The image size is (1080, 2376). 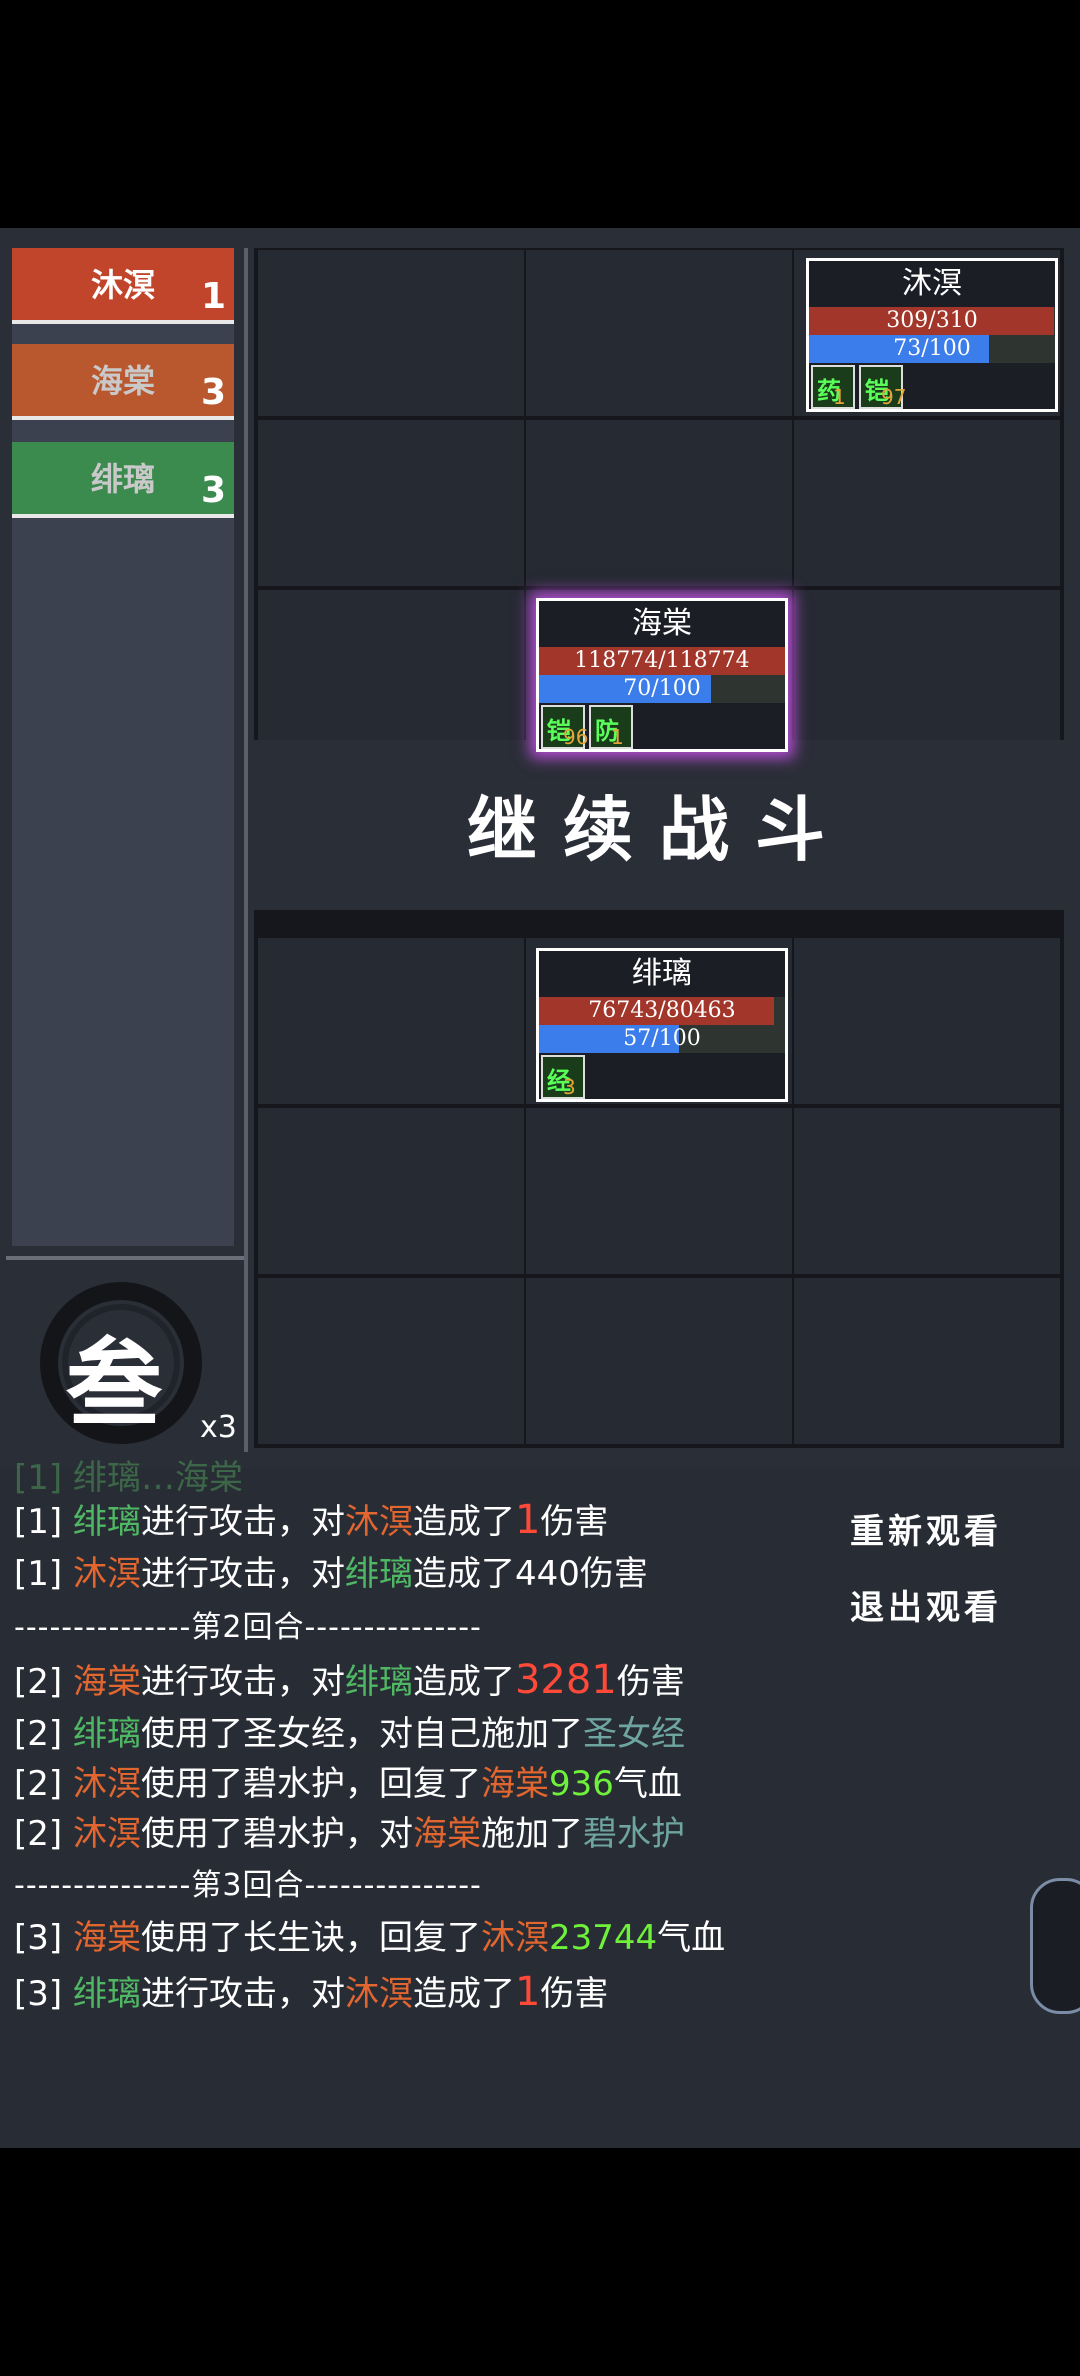 I want to click on buff-defense-icon: 防 1, so click(x=611, y=727).